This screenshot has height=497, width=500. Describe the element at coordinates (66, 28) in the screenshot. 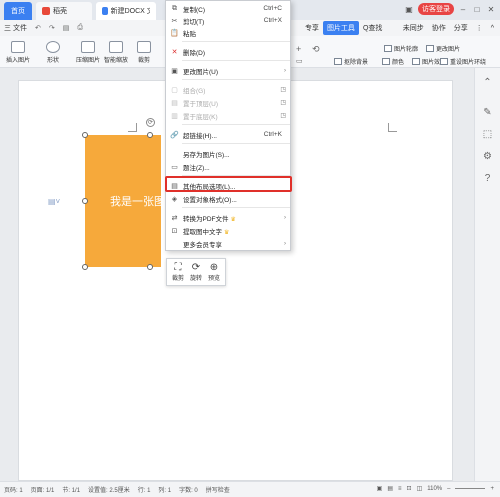

I see `save-icon: ▤` at that location.